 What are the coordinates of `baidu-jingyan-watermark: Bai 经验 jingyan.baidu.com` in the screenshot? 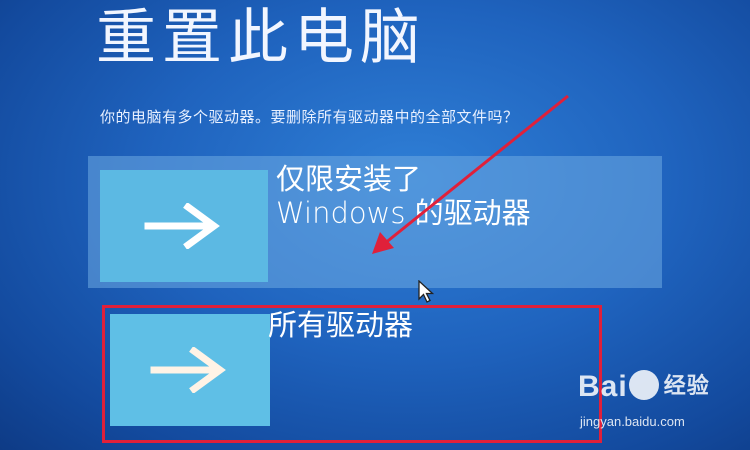 It's located at (663, 407).